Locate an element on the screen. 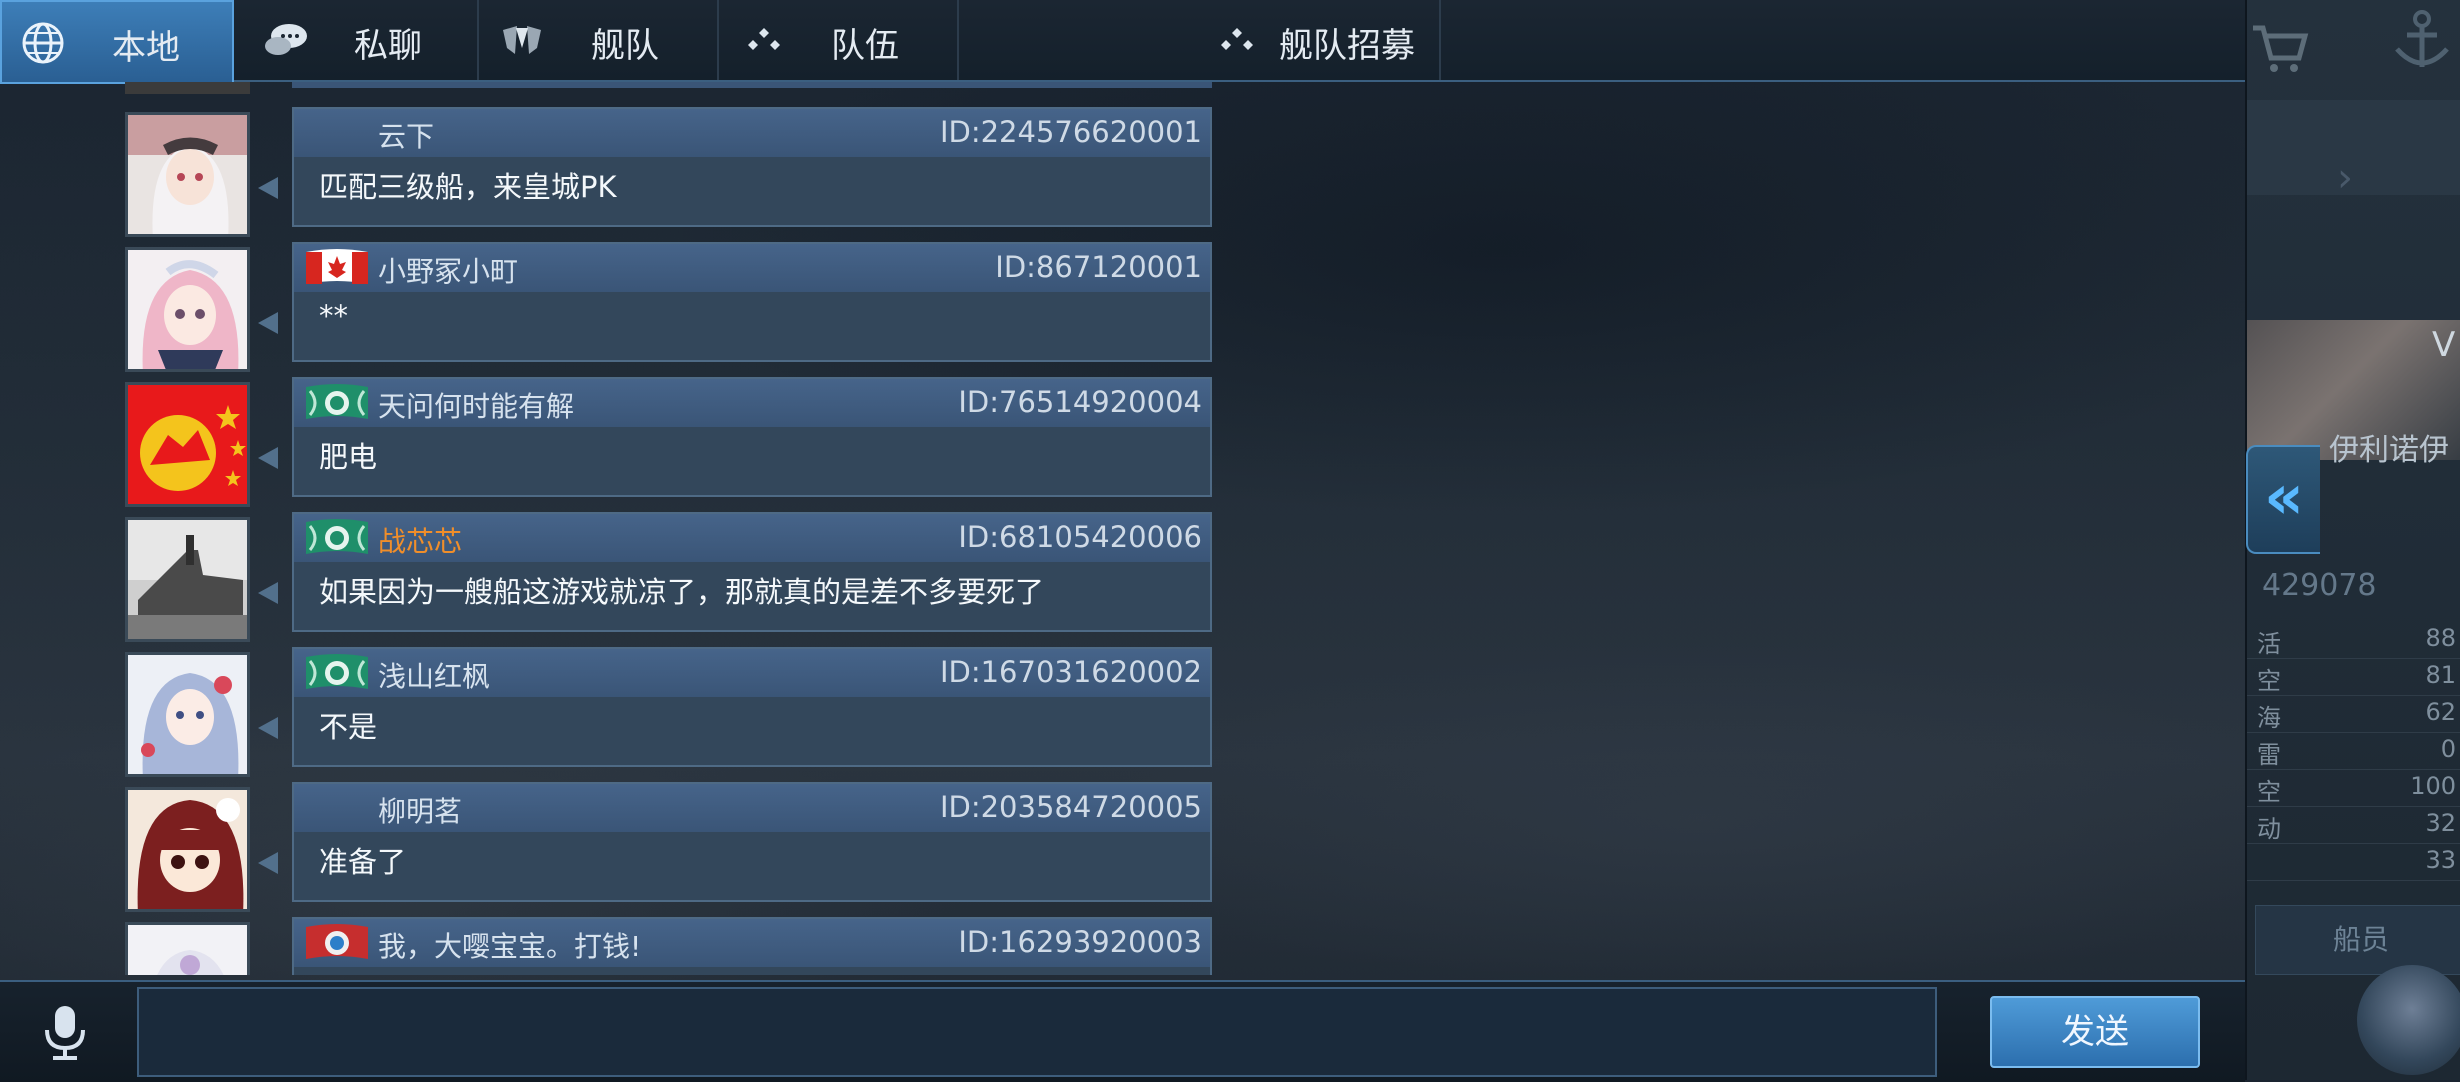 The height and width of the screenshot is (1082, 2460). chat-message: 浅山红枫 ID:167031620002 不是 is located at coordinates (607, 712).